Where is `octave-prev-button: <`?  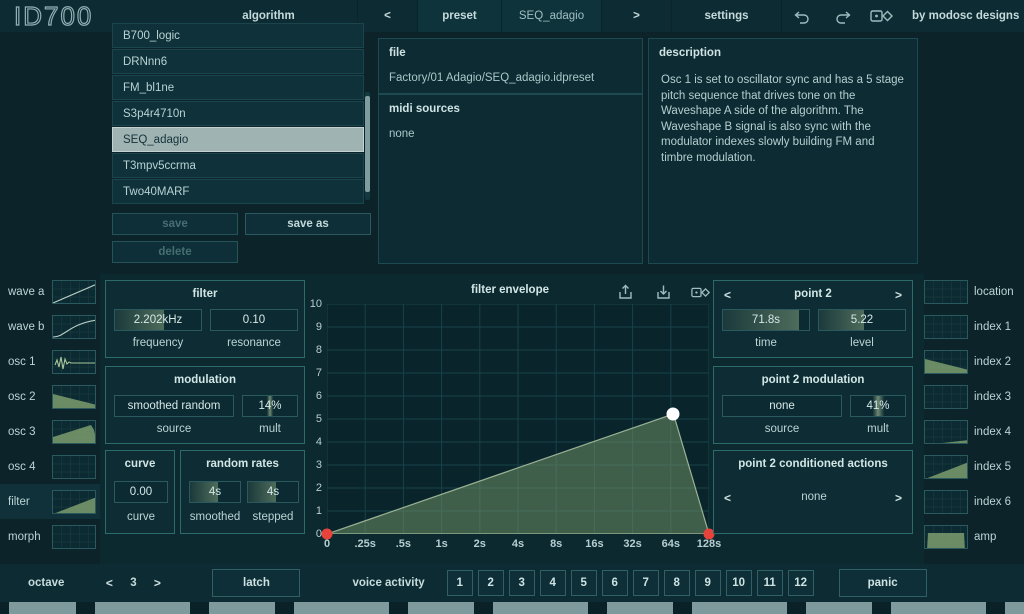 octave-prev-button: < is located at coordinates (109, 583).